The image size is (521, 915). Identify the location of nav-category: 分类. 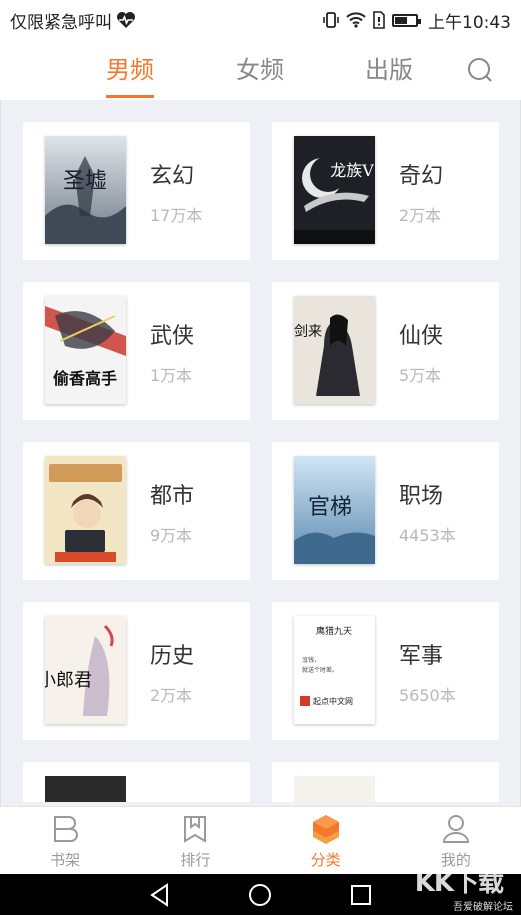
(326, 841).